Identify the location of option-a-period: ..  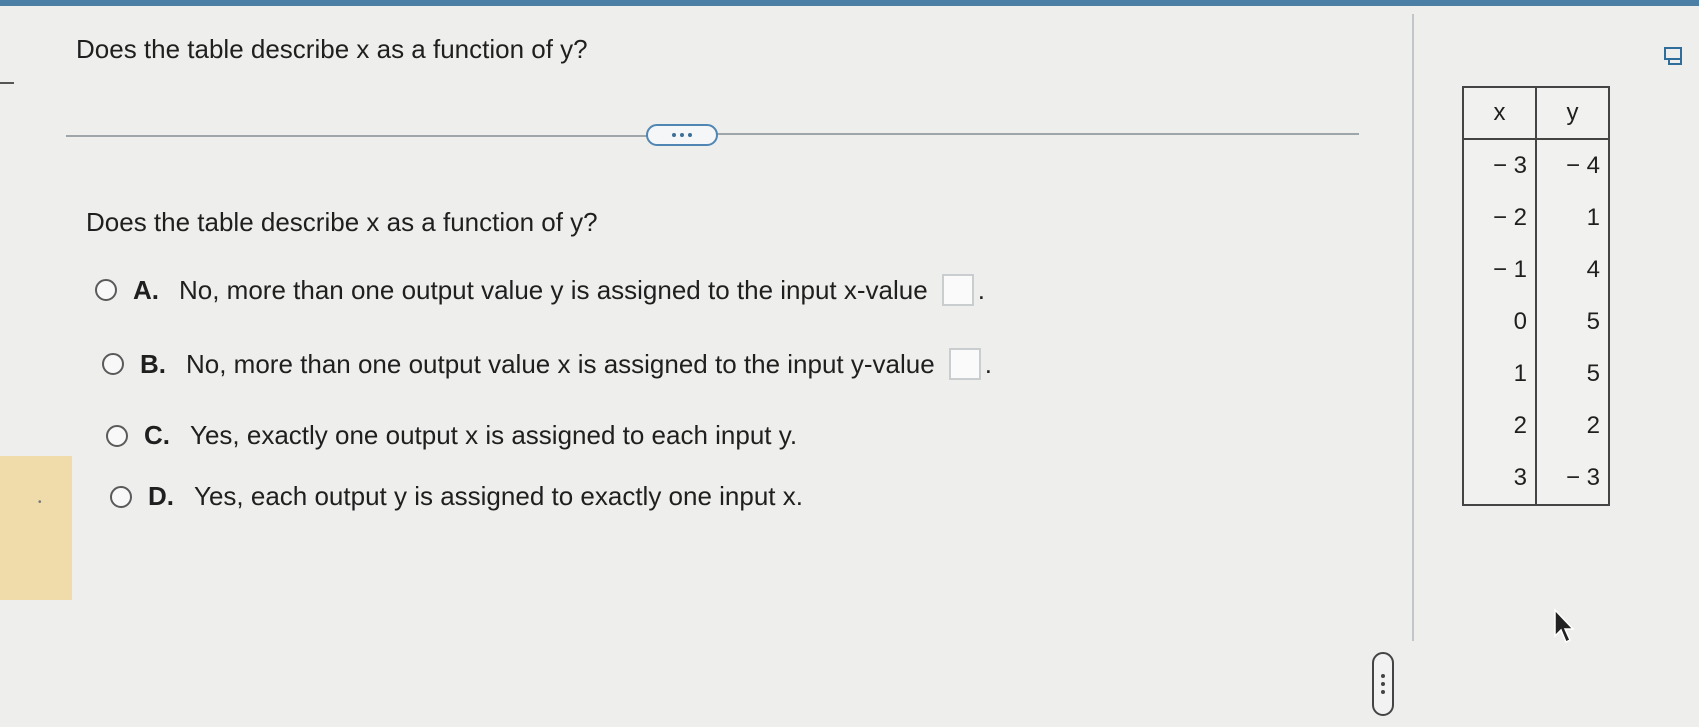
(981, 289).